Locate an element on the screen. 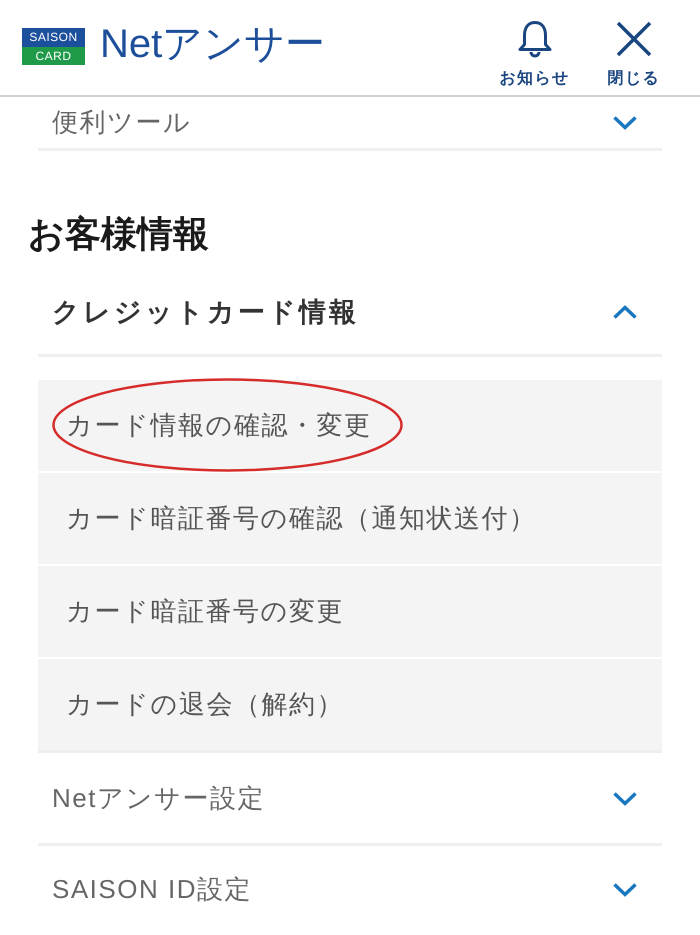 Image resolution: width=700 pixels, height=935 pixels. card-logo: SAISON CARD is located at coordinates (53, 46).